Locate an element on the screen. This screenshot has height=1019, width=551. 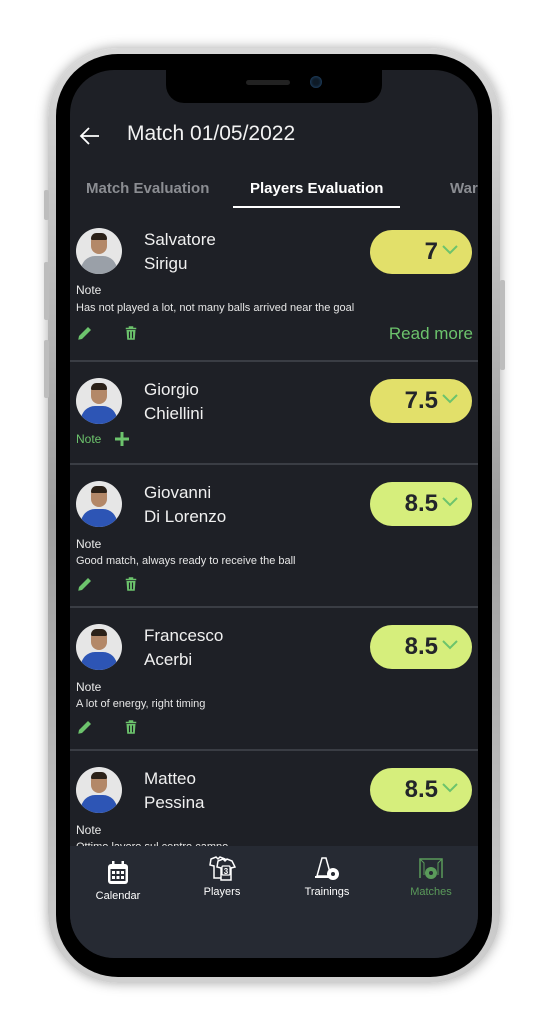
nav-trainings: Trainings is located at coordinates (327, 877).